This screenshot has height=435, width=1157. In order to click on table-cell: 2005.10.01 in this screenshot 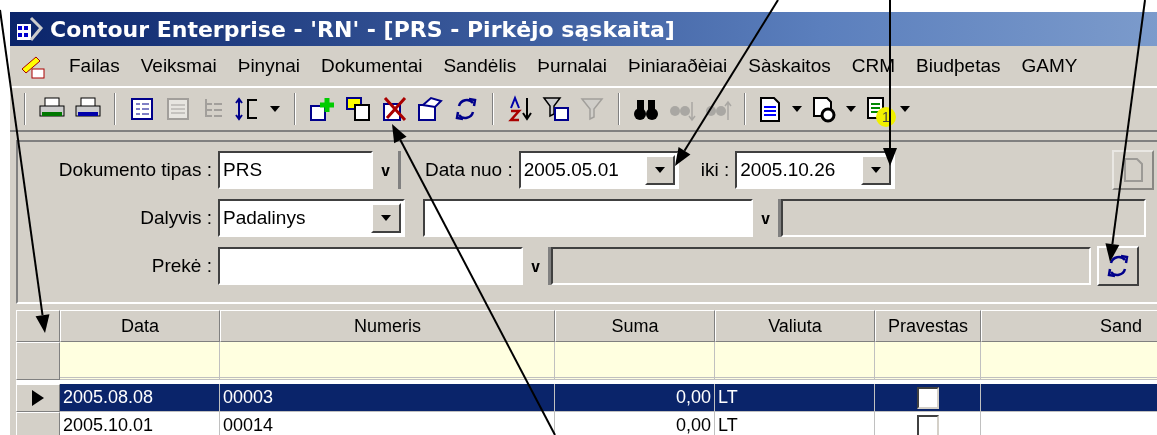, I will do `click(140, 423)`.